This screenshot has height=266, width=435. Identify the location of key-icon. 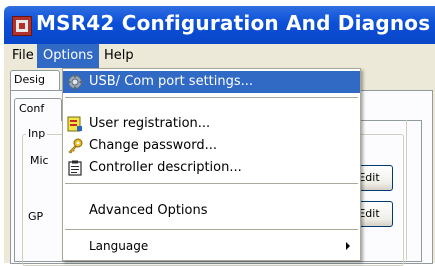
(75, 146).